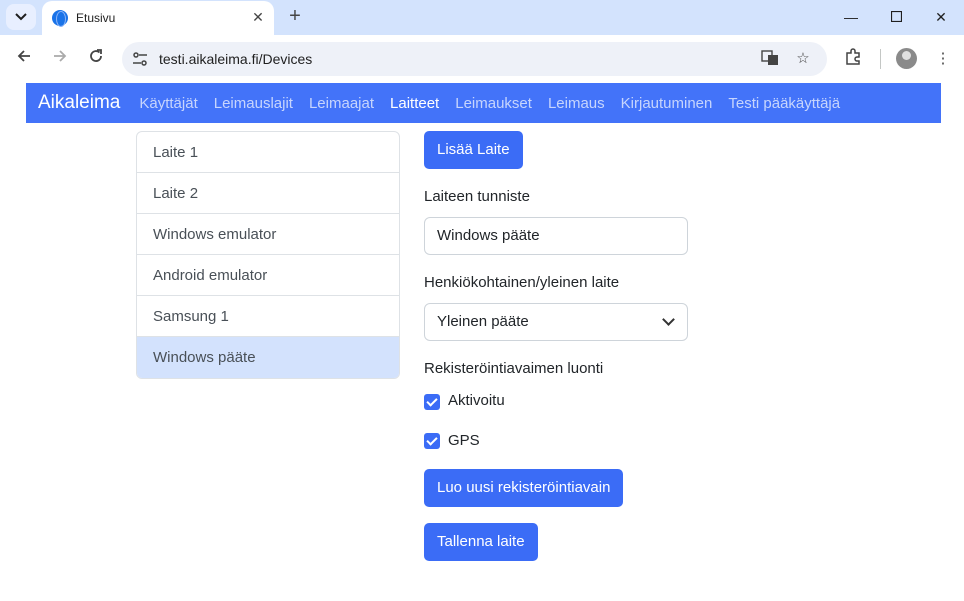 The width and height of the screenshot is (964, 601). What do you see at coordinates (556, 322) in the screenshot?
I see `device-type-select: Yleinen pääte` at bounding box center [556, 322].